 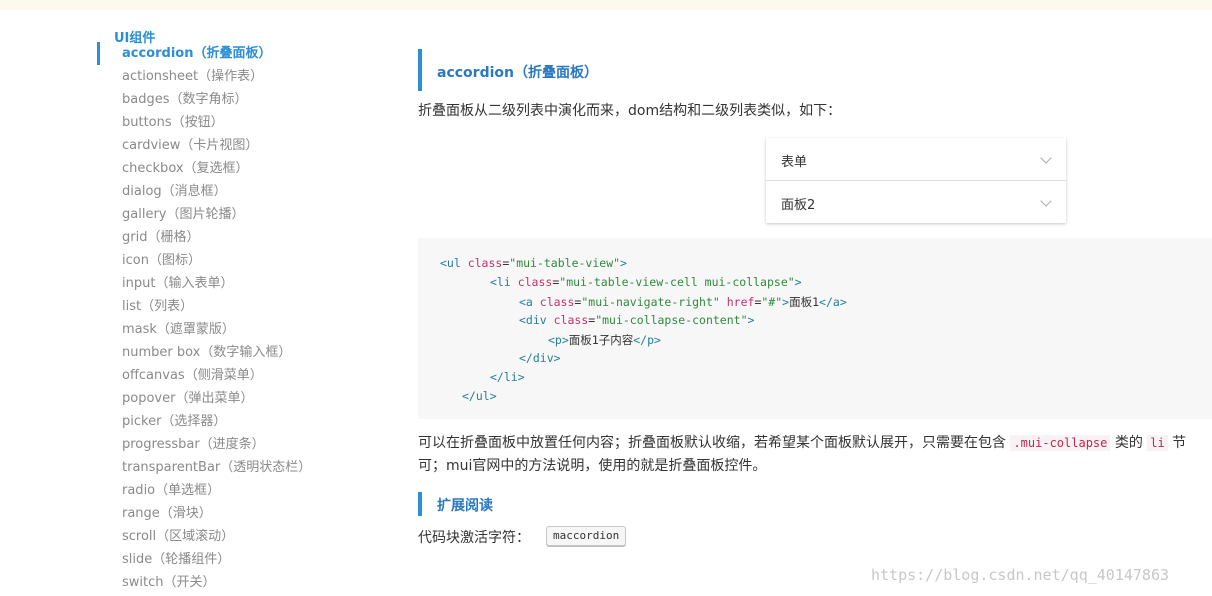 What do you see at coordinates (610, 70) in the screenshot?
I see `section-heading: accordion（折叠面板）` at bounding box center [610, 70].